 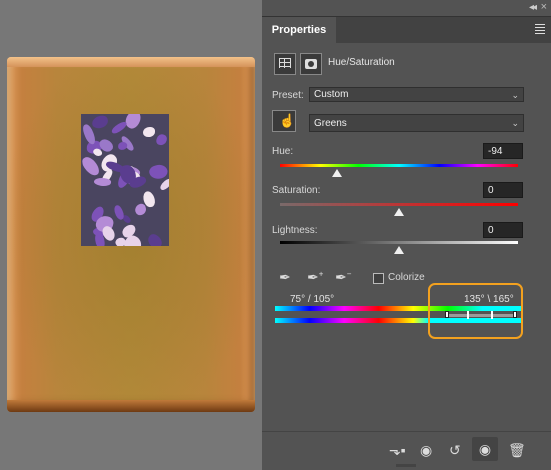 What do you see at coordinates (288, 95) in the screenshot?
I see `preset-label: Preset:` at bounding box center [288, 95].